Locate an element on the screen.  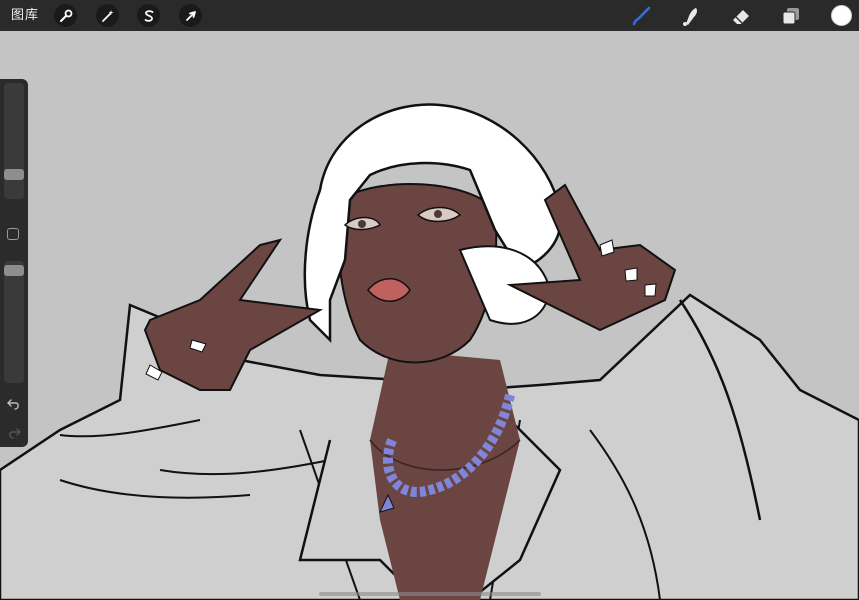
color-picker-button is located at coordinates (841, 15).